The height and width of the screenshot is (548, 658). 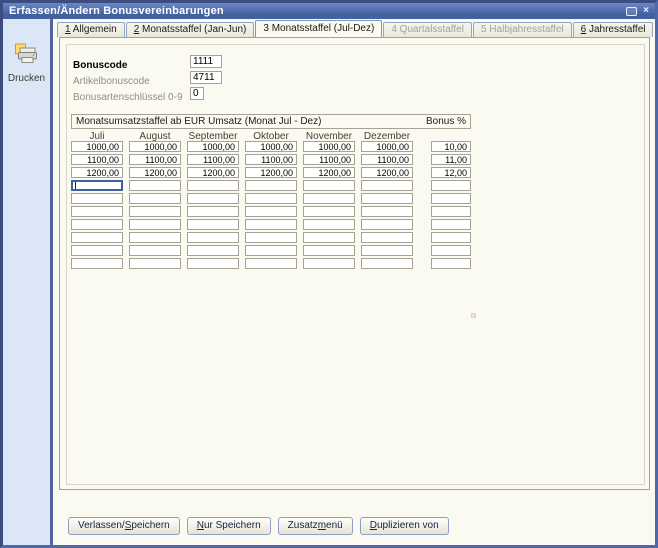 I want to click on grid-cell-r8-c6, so click(x=387, y=237).